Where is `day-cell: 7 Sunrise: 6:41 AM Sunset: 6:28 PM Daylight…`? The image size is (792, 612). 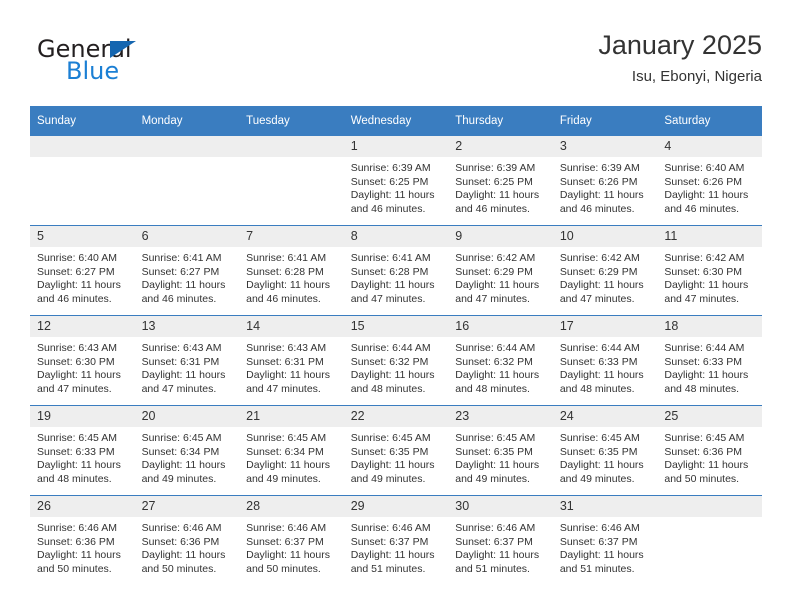 day-cell: 7 Sunrise: 6:41 AM Sunset: 6:28 PM Daylight… is located at coordinates (291, 270).